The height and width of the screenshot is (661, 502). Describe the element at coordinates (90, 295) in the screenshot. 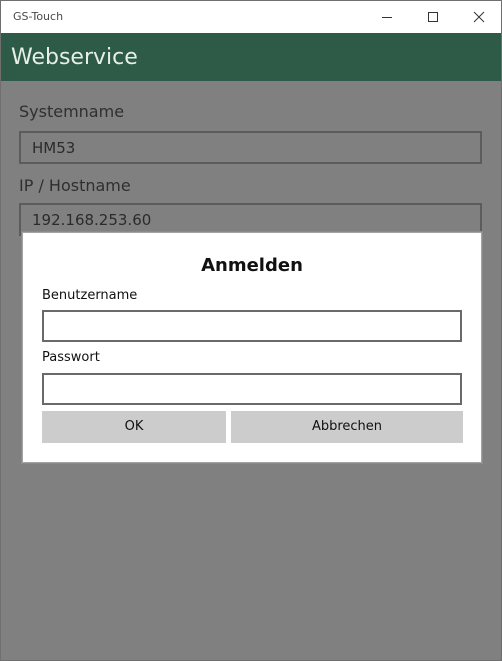

I see `username-label: Benutzername` at that location.